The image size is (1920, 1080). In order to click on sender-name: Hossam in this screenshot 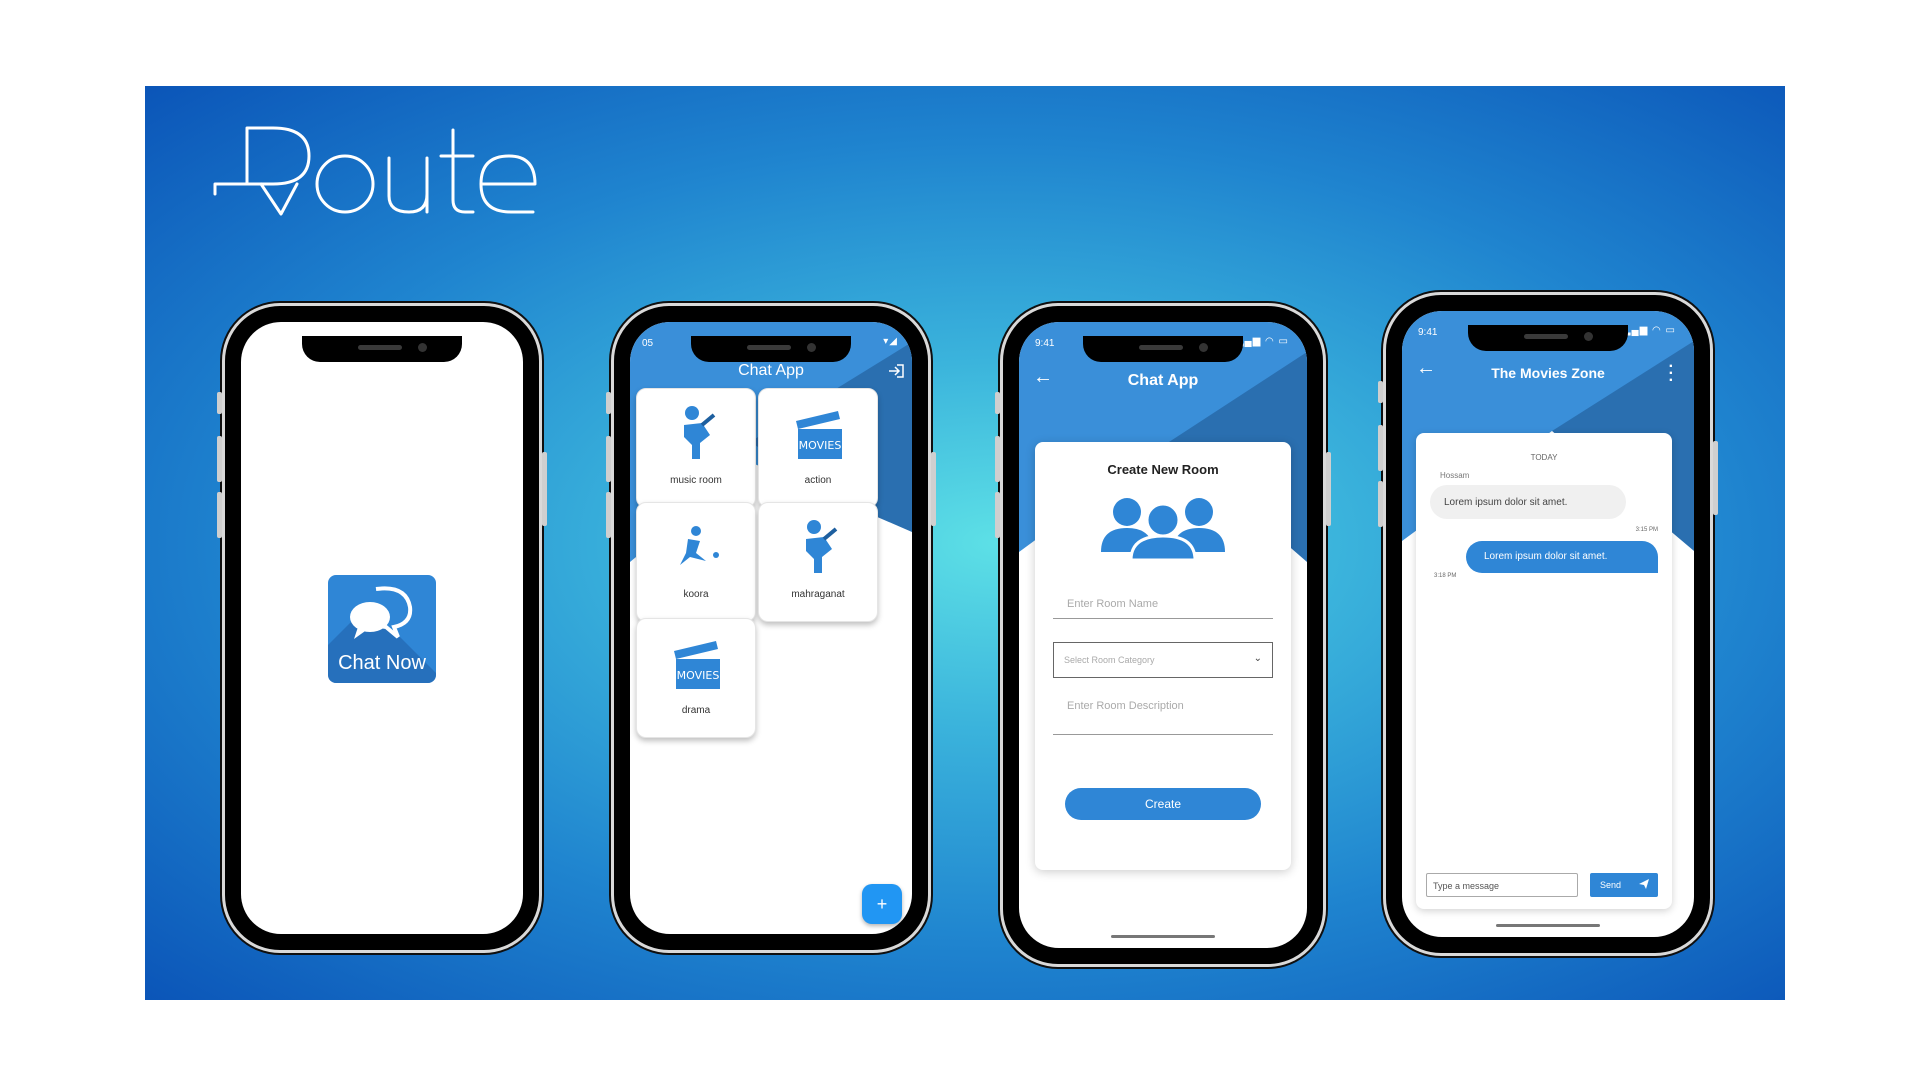, I will do `click(1455, 475)`.